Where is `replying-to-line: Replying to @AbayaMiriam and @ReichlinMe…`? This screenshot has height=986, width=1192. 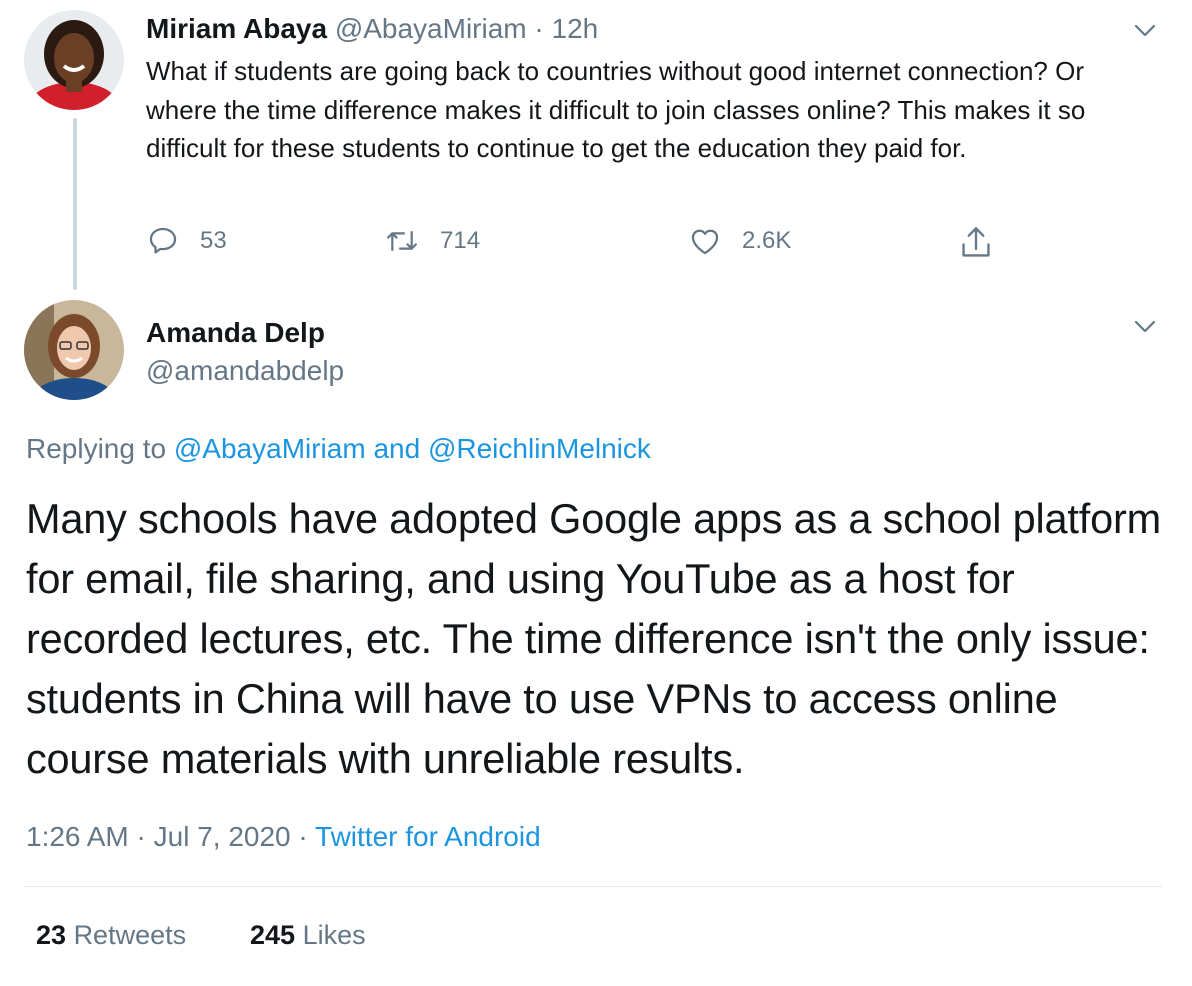 replying-to-line: Replying to @AbayaMiriam and @ReichlinMe… is located at coordinates (338, 449).